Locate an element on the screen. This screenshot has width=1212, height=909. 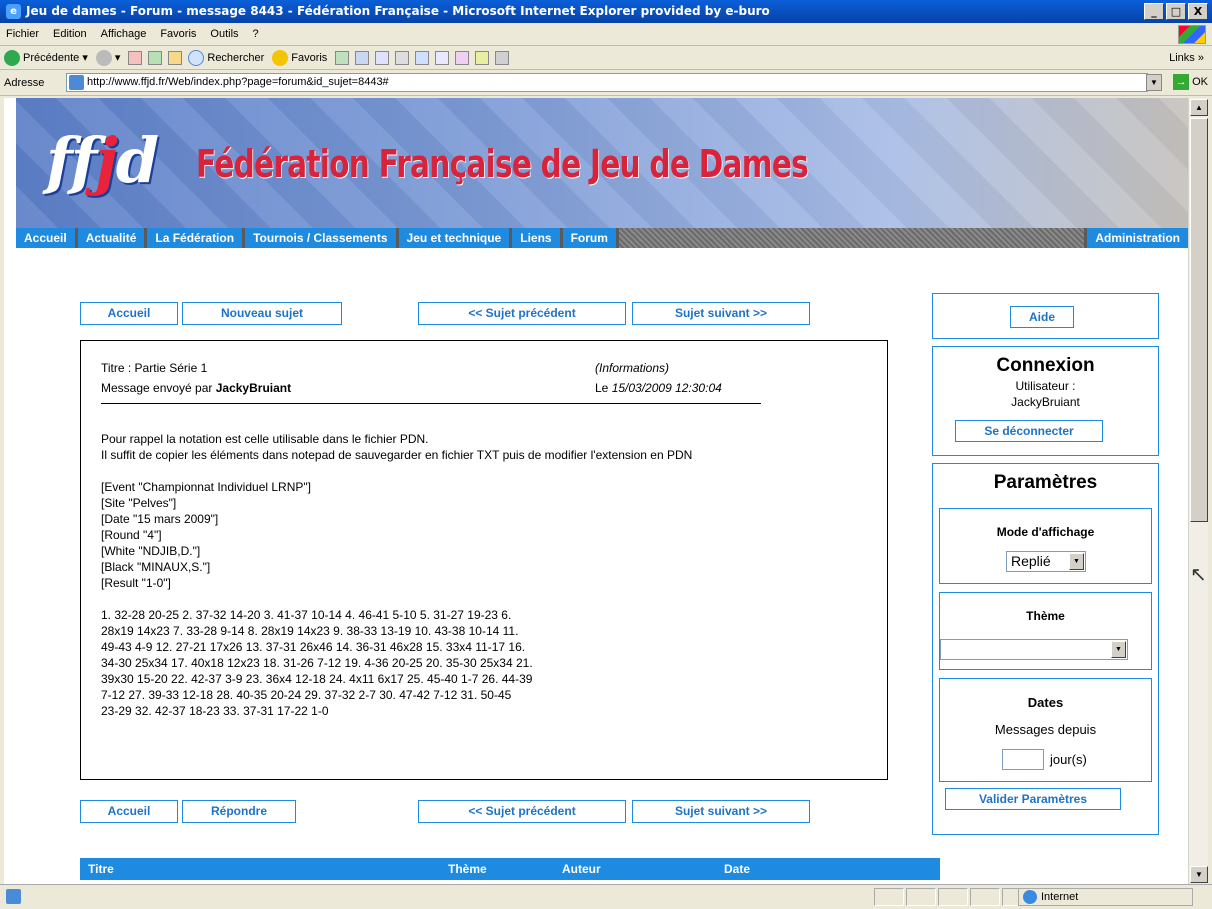
vertical-scrollbar: ▲ ▼ is located at coordinates (1198, 491).